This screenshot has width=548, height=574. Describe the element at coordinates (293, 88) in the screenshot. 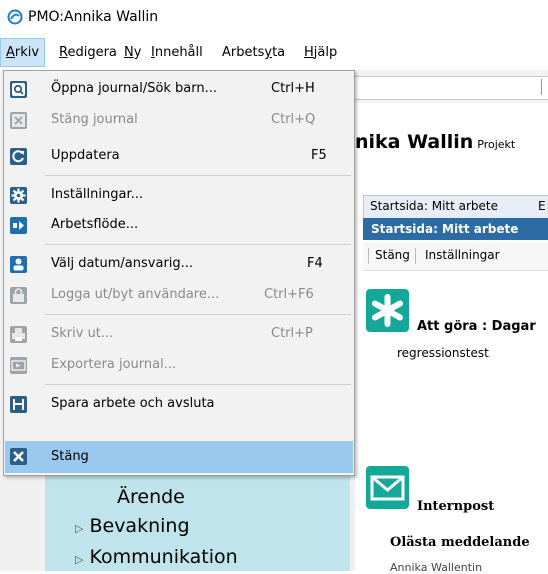

I see `menu-item-shortcut: Ctrl+H` at that location.